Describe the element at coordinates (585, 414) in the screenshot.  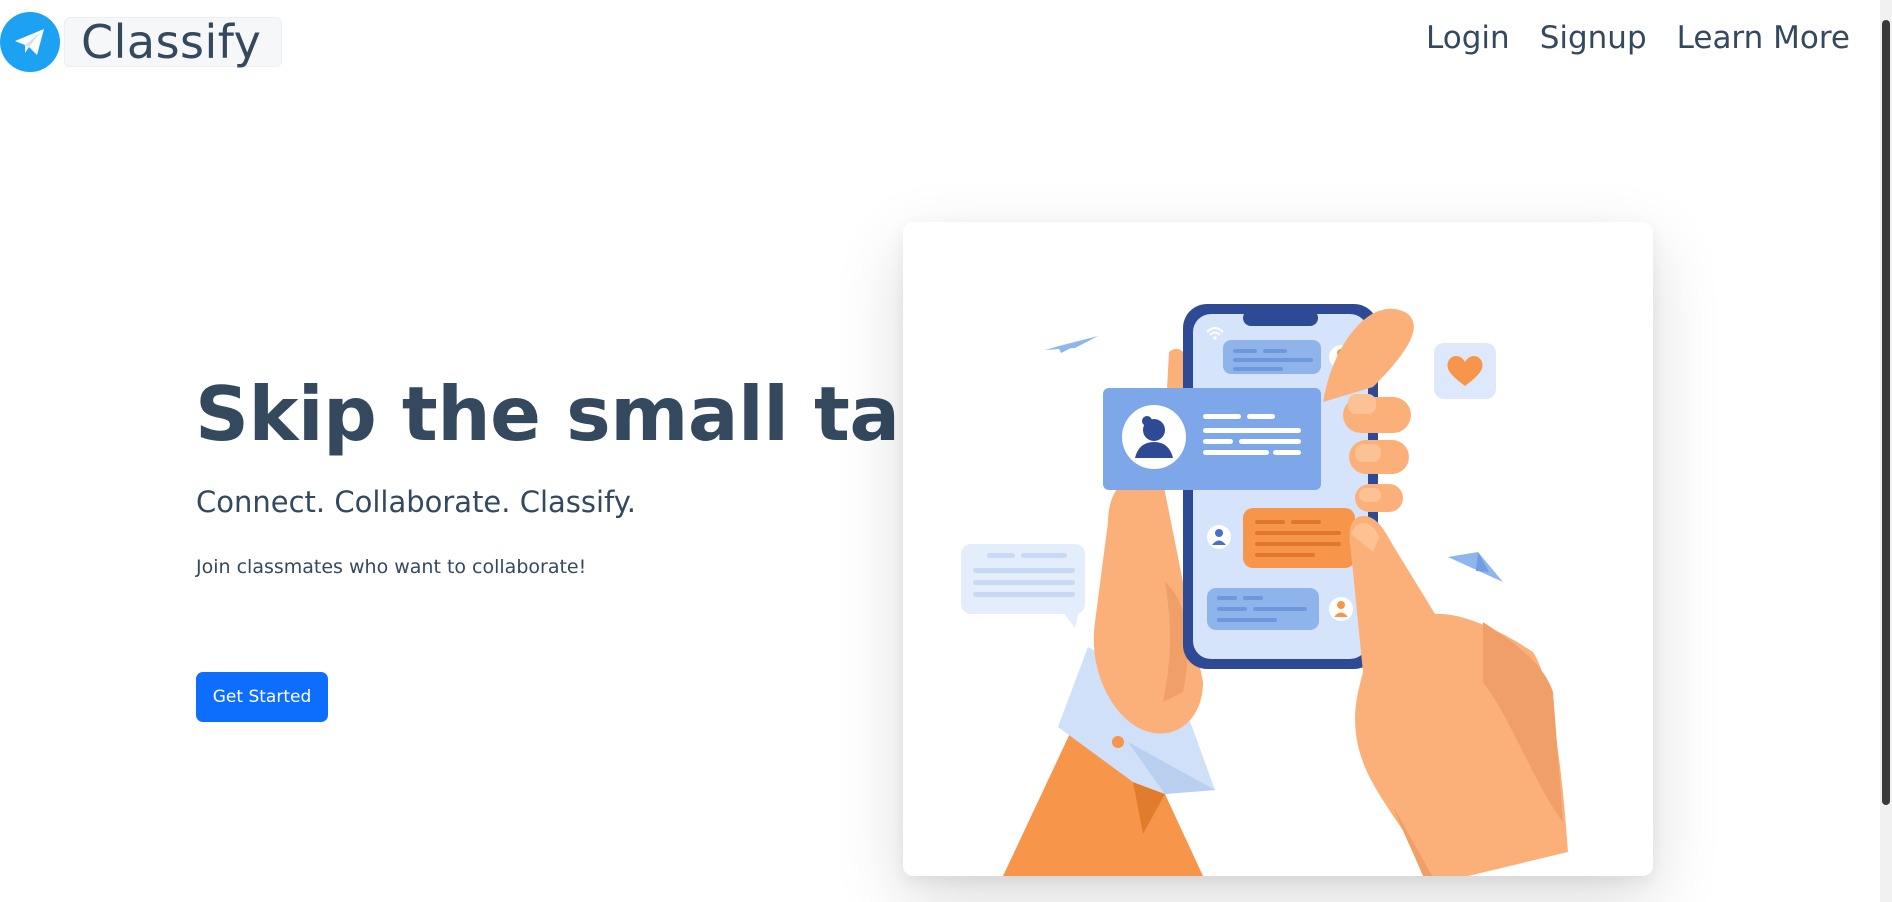
I see `hero-title: Skip the small talk` at that location.